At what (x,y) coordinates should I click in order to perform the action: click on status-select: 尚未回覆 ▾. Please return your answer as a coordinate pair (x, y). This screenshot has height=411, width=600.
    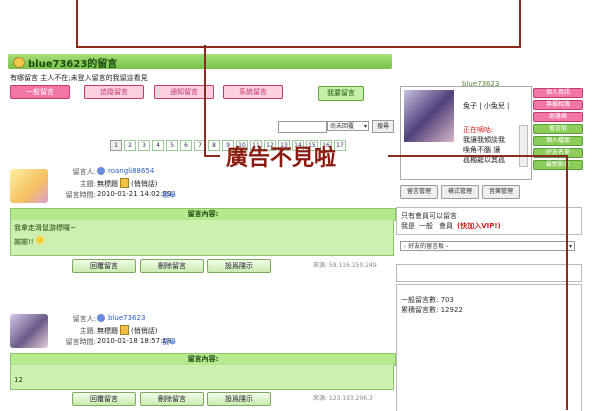
    Looking at the image, I should click on (348, 126).